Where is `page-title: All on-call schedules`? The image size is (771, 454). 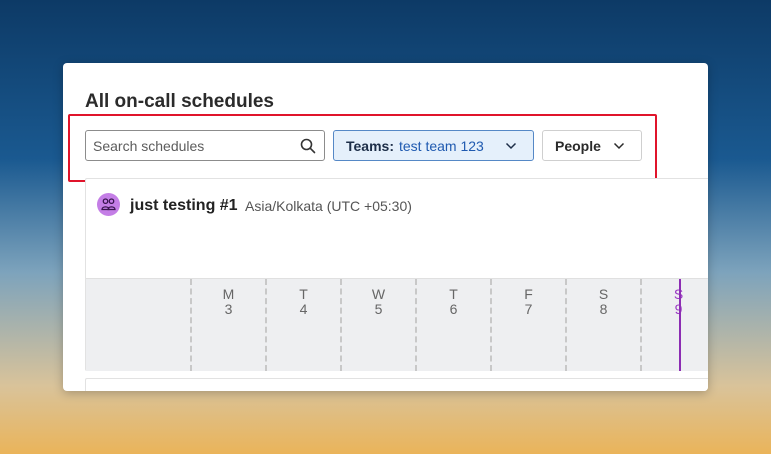 page-title: All on-call schedules is located at coordinates (179, 101).